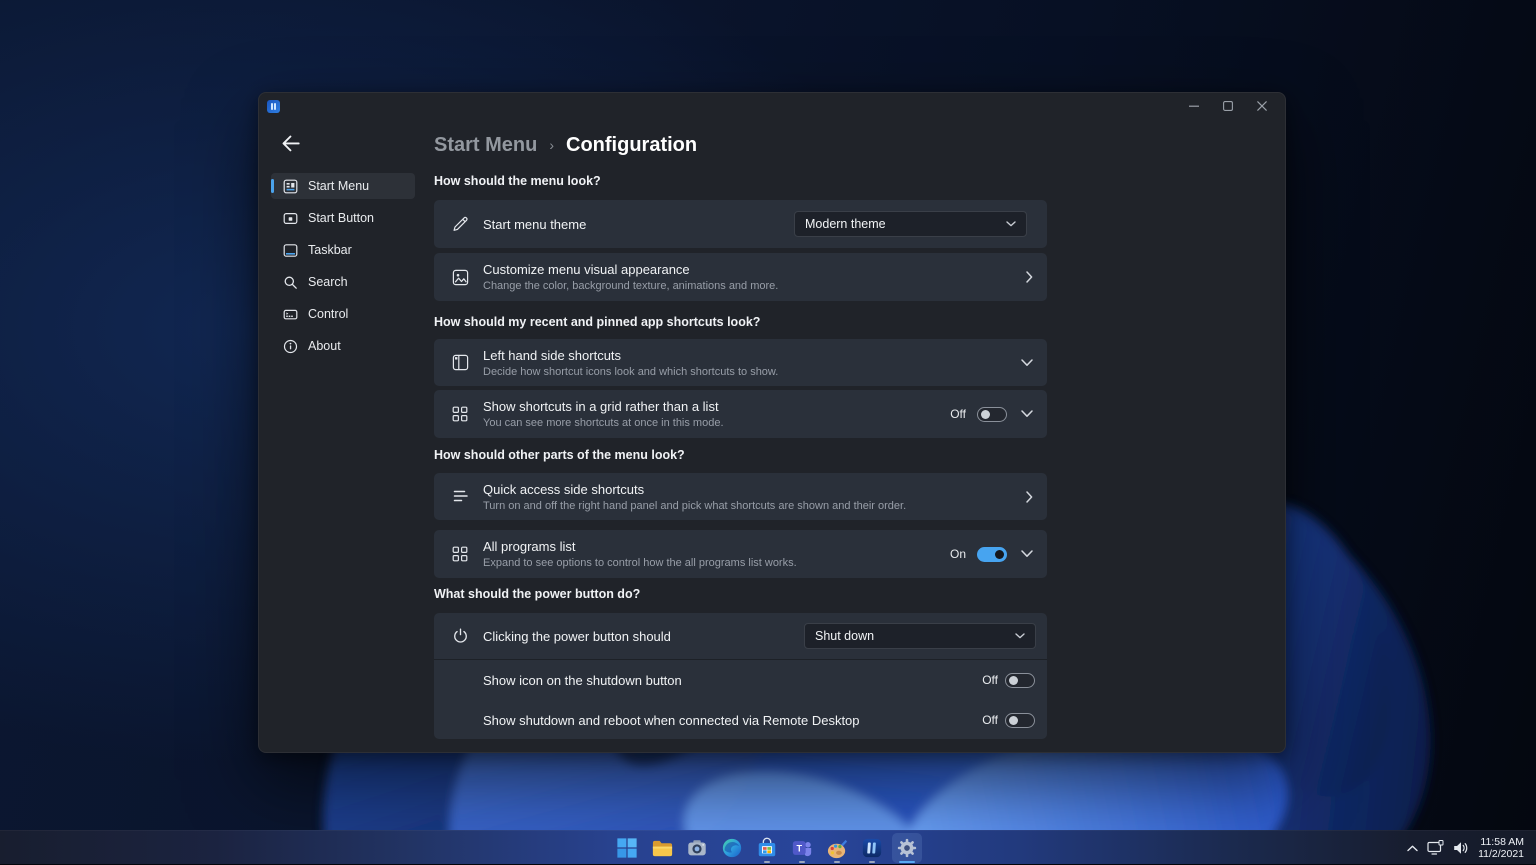  What do you see at coordinates (1228, 106) in the screenshot?
I see `maximize-button` at bounding box center [1228, 106].